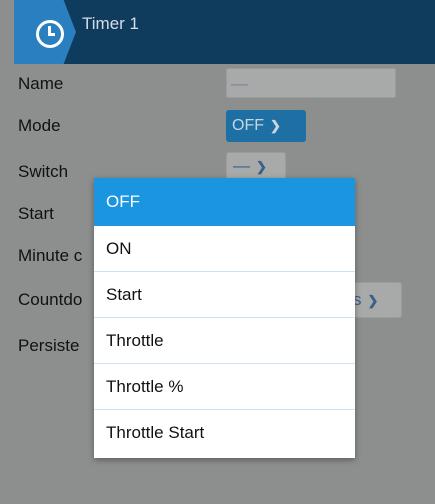 Image resolution: width=435 pixels, height=504 pixels. Describe the element at coordinates (266, 126) in the screenshot. I see `mode-select: OFF ❯` at that location.